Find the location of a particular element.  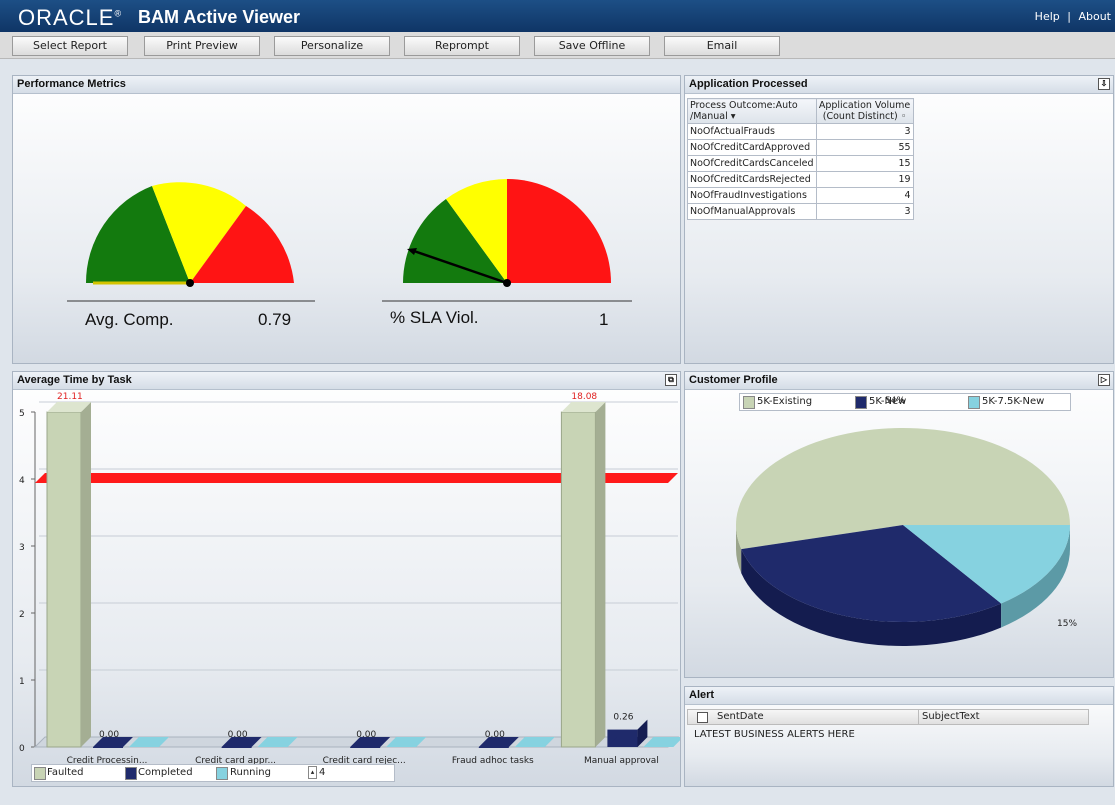

column-header-sentdate: SentDate is located at coordinates (740, 716).